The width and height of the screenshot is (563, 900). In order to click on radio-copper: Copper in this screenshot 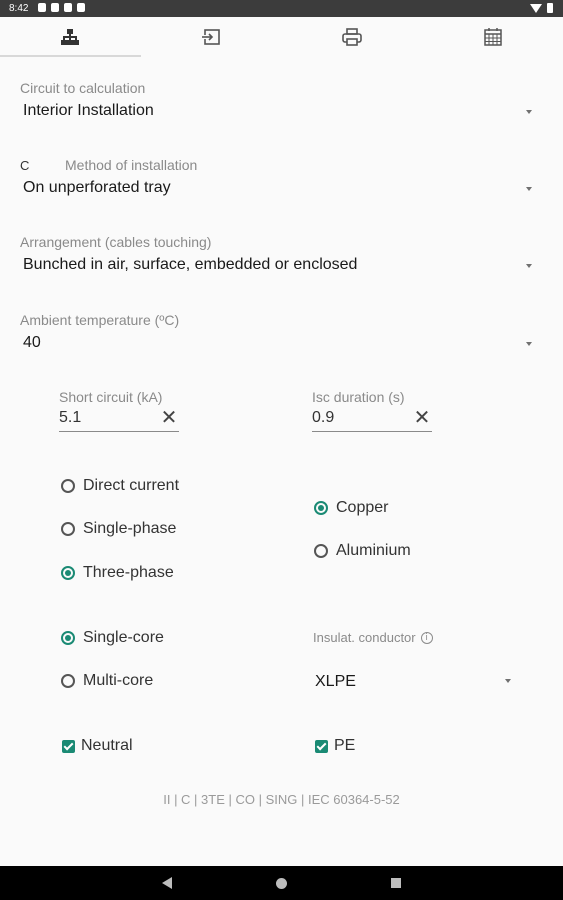, I will do `click(351, 508)`.